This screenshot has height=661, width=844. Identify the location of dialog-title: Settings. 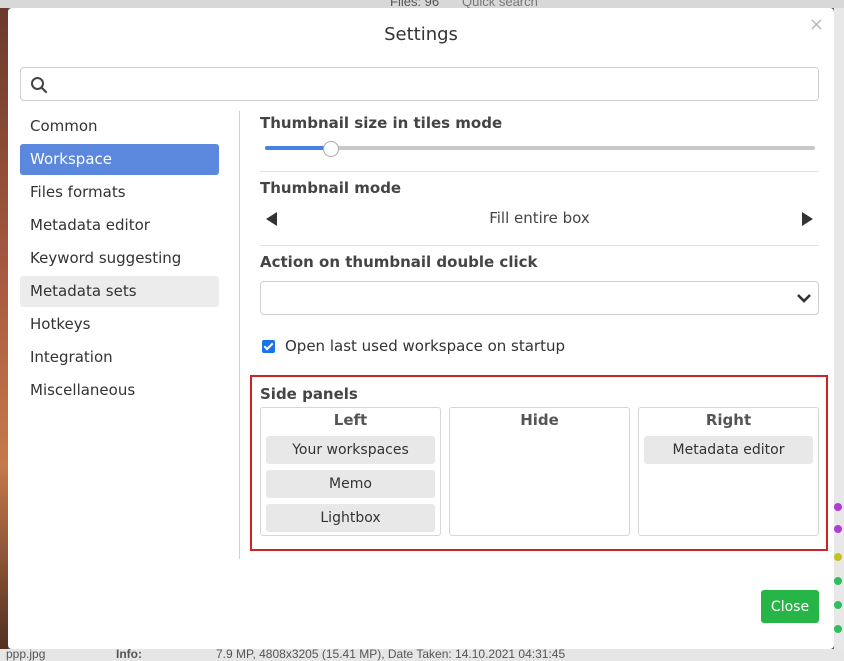
(421, 34).